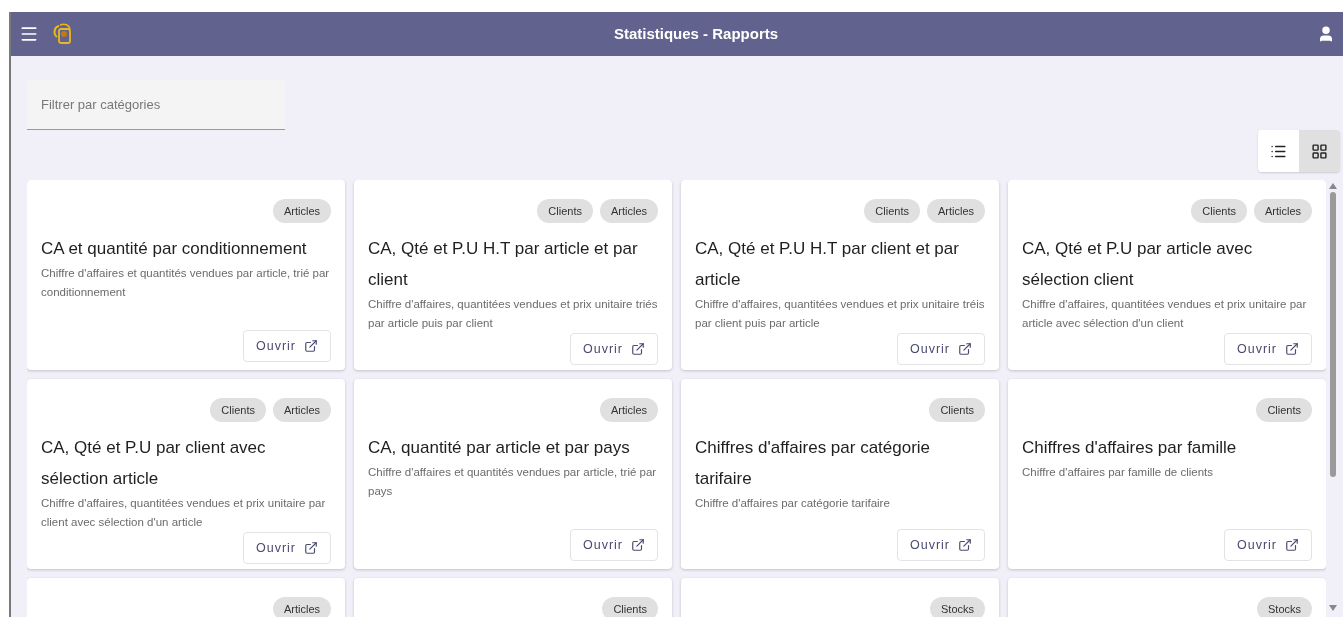  I want to click on card-title: CA et quantité par conditionnement, so click(174, 249).